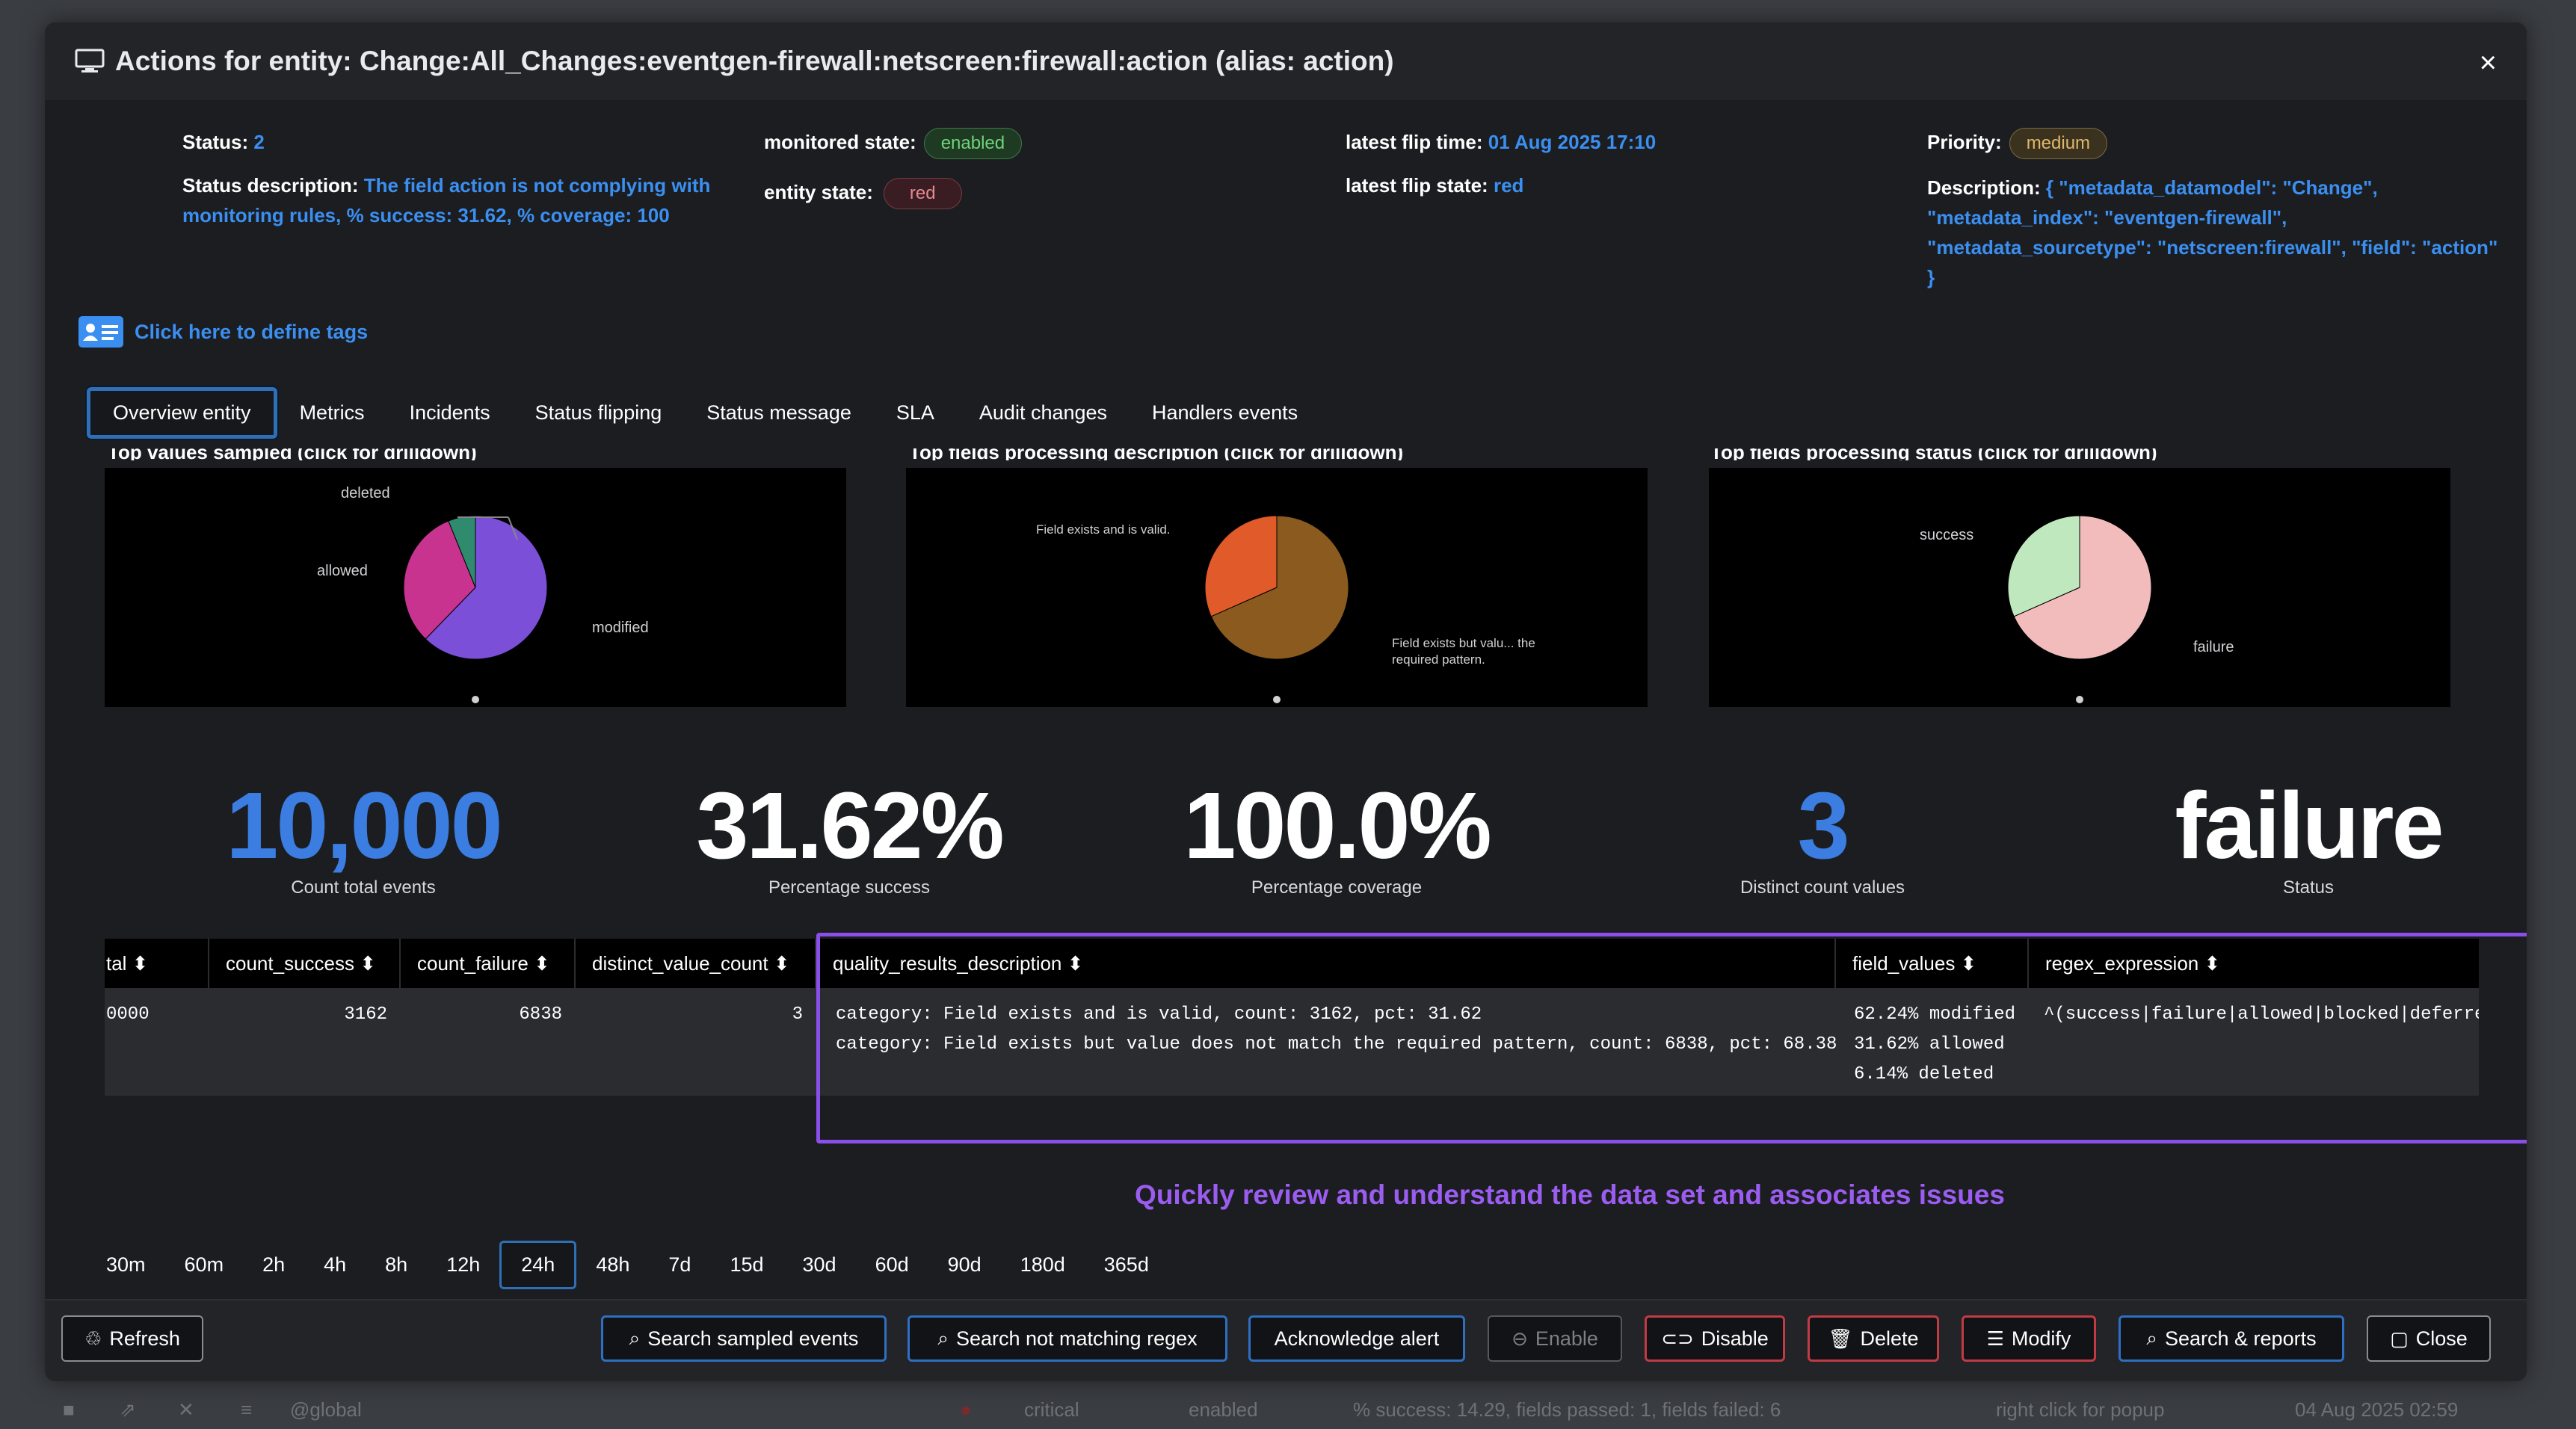  I want to click on pie-chart-values-sampled: deleted allowed modified, so click(475, 587).